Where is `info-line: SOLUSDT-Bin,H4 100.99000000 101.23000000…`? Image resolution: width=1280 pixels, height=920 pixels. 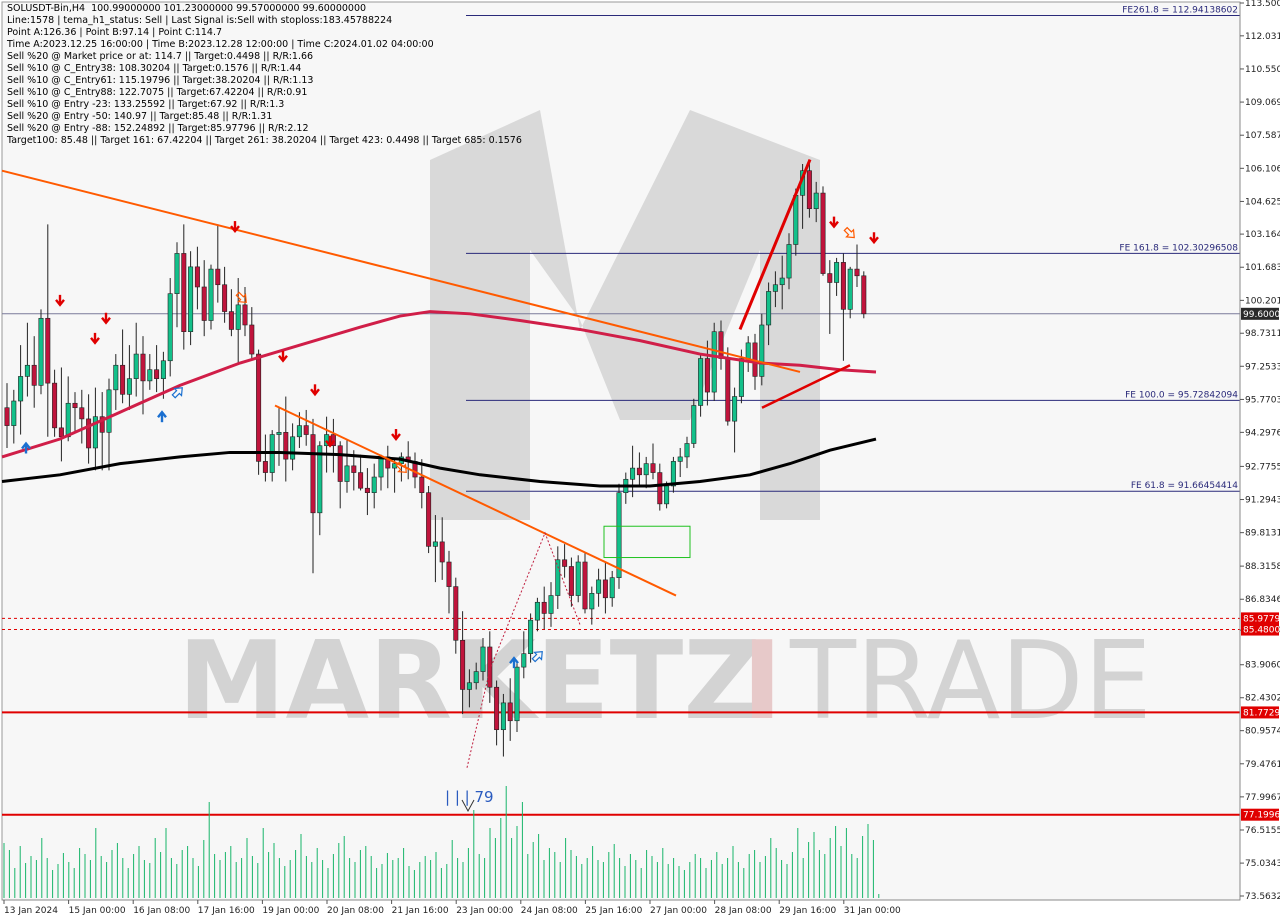
info-line: SOLUSDT-Bin,H4 100.99000000 101.23000000… is located at coordinates (187, 8).